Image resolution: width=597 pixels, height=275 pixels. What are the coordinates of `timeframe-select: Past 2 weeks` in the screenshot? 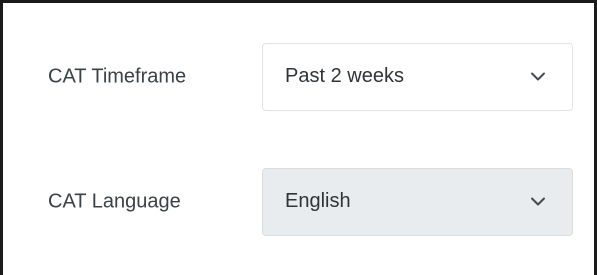 It's located at (417, 77).